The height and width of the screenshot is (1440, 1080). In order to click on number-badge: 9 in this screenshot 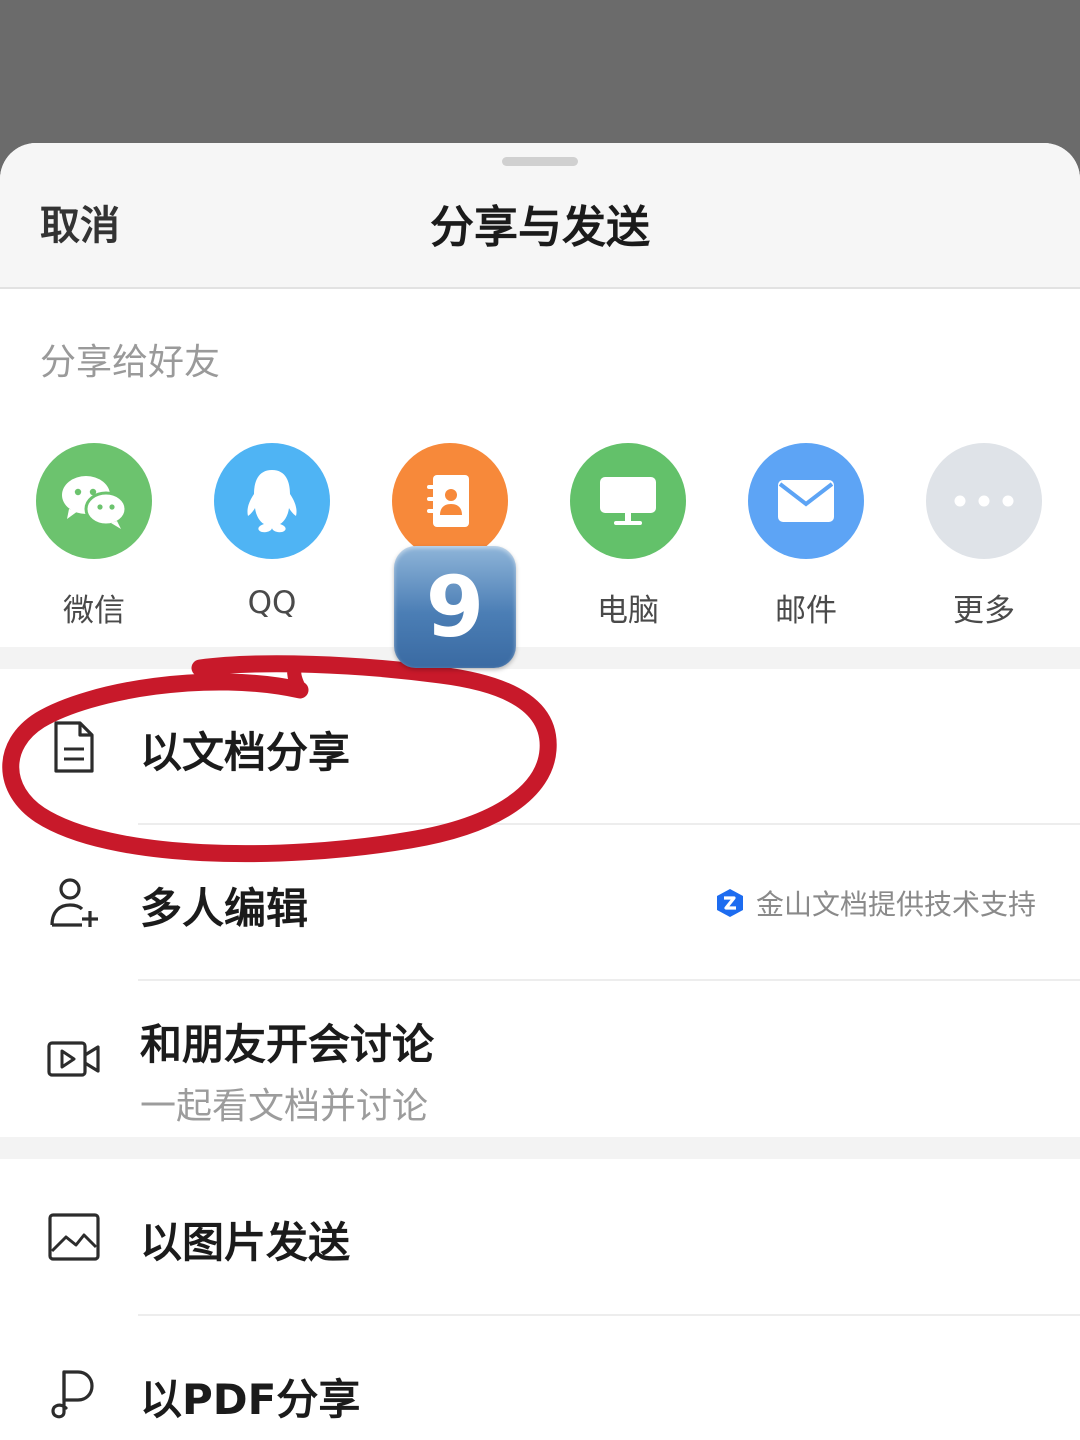, I will do `click(455, 607)`.